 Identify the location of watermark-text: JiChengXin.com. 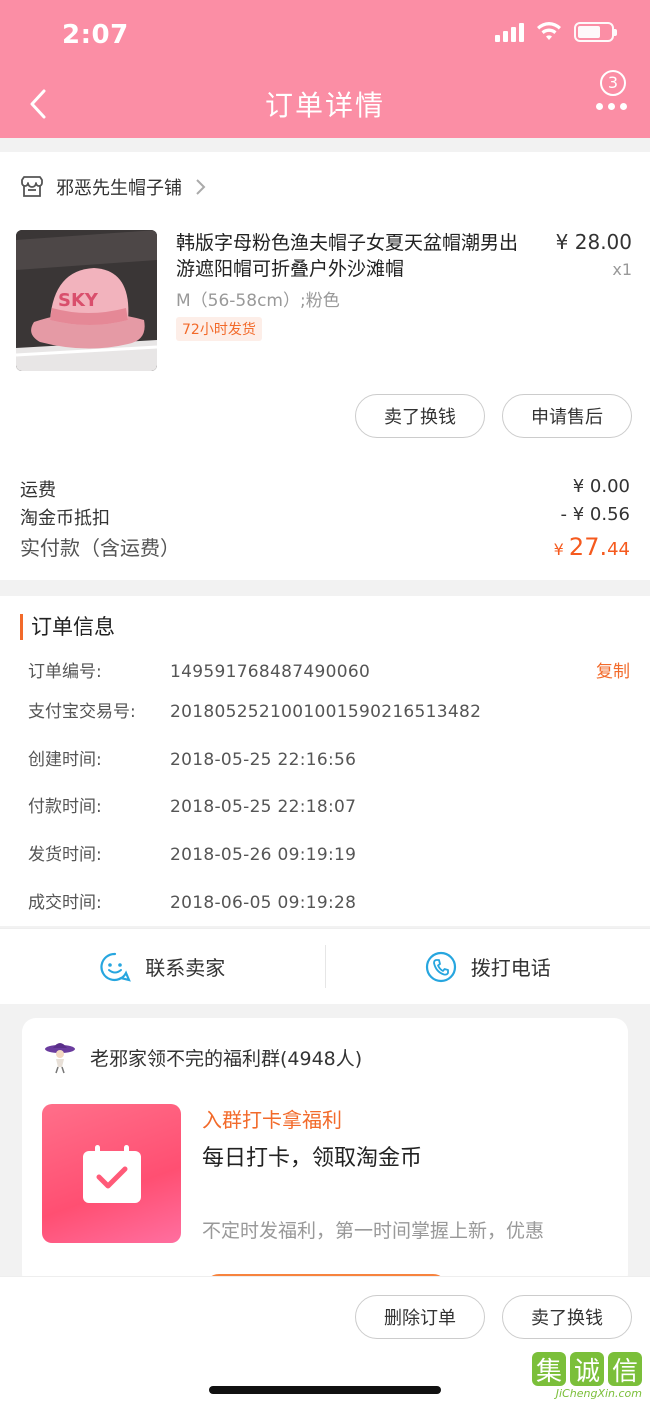
(598, 1393).